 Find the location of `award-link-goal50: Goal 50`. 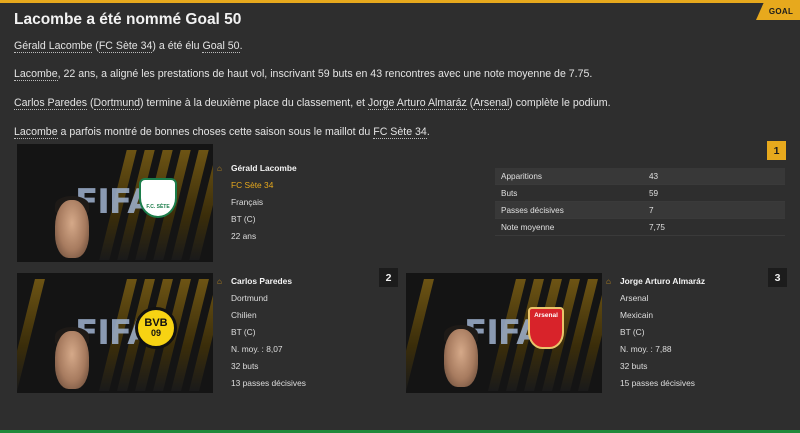

award-link-goal50: Goal 50 is located at coordinates (221, 46).